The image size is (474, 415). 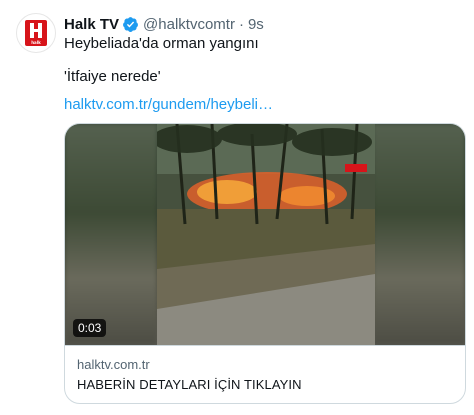 What do you see at coordinates (111, 234) in the screenshot?
I see `video-blur-left` at bounding box center [111, 234].